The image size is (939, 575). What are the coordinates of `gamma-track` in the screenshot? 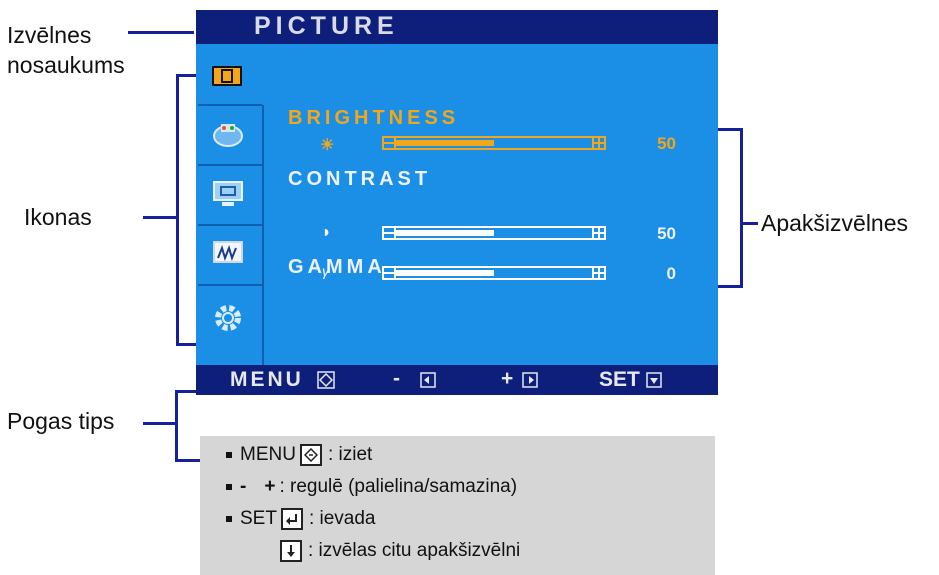 It's located at (494, 273).